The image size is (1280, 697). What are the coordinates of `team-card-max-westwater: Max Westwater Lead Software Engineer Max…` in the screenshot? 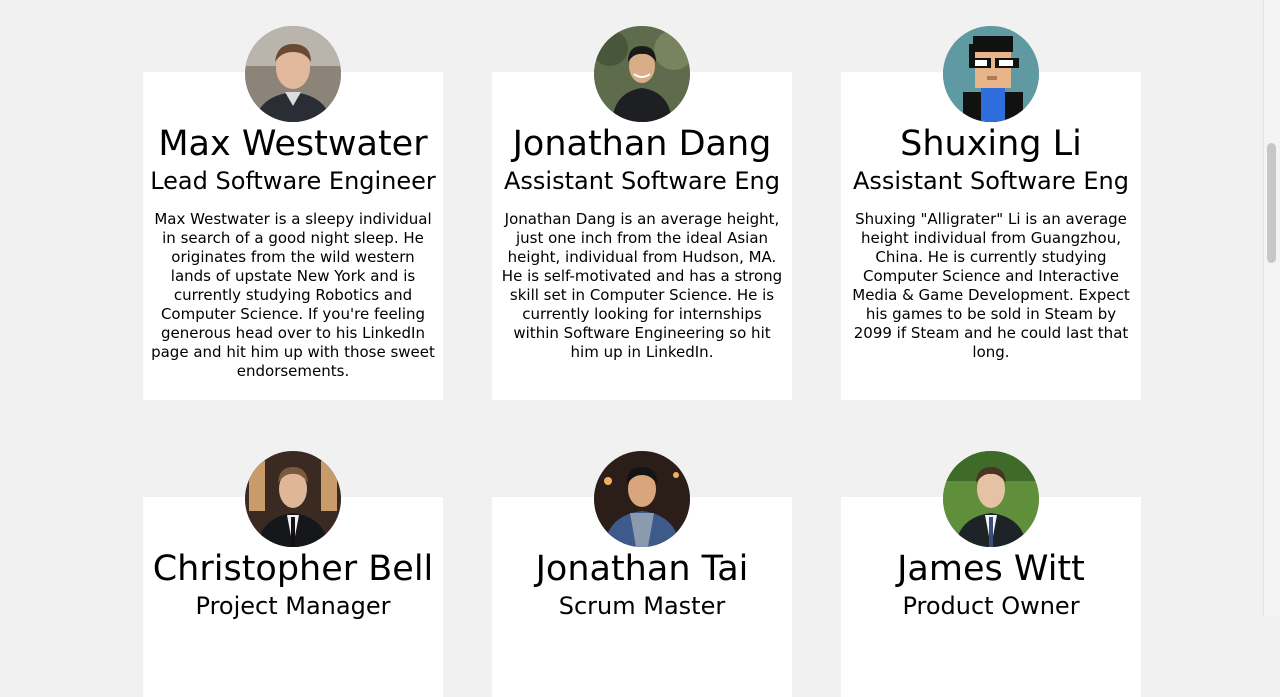 It's located at (293, 213).